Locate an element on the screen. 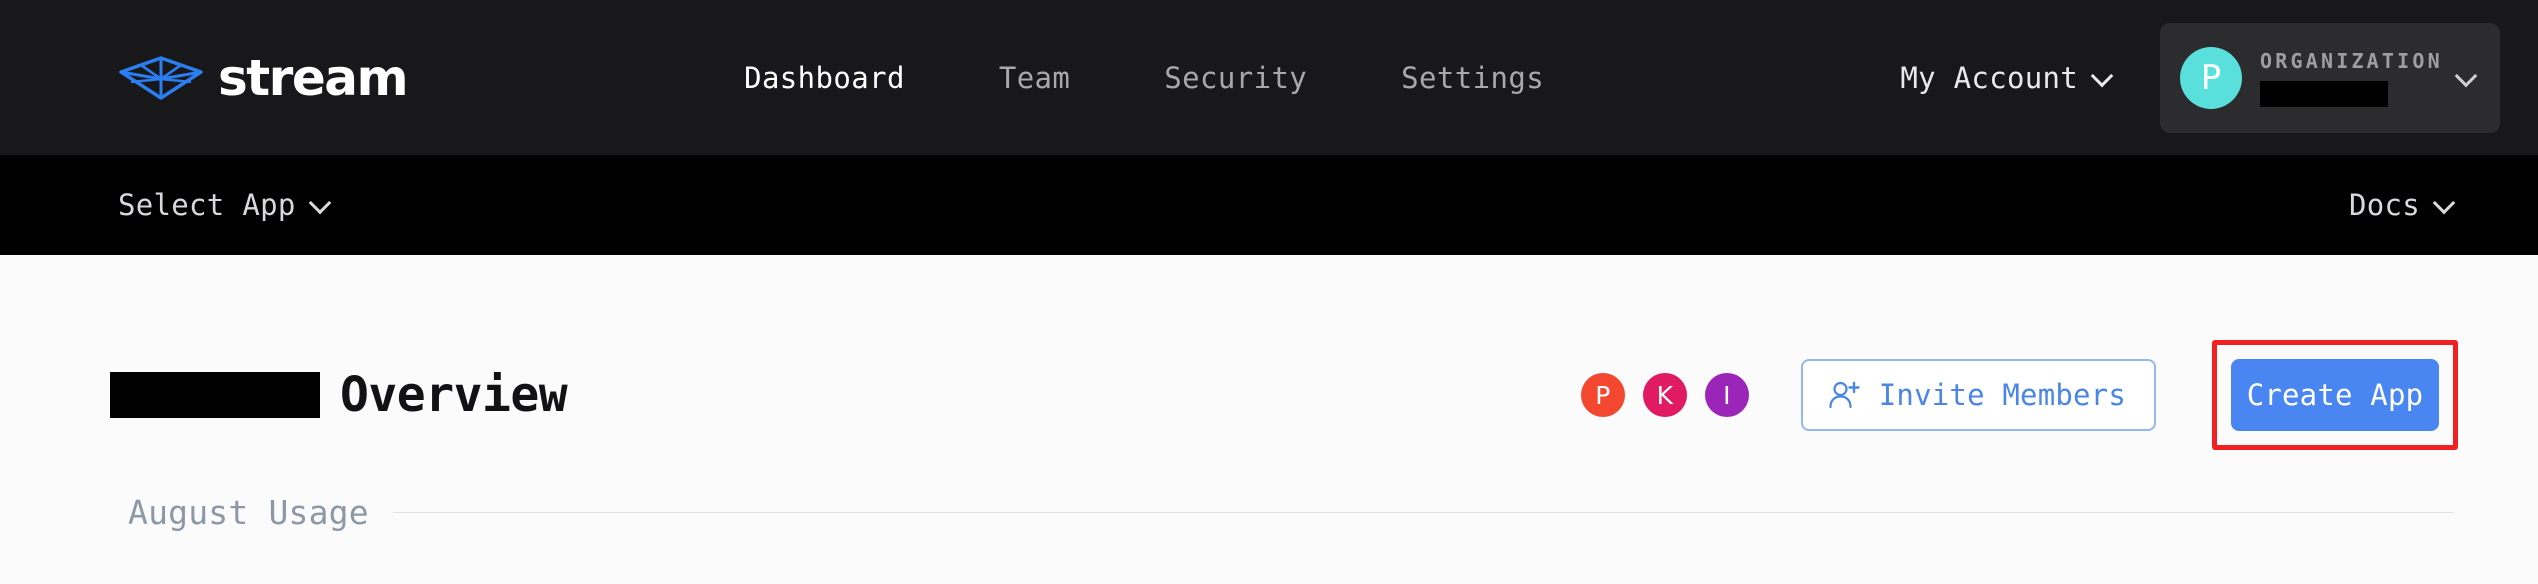 The width and height of the screenshot is (2538, 584). my-account-label: My Account is located at coordinates (1989, 77).